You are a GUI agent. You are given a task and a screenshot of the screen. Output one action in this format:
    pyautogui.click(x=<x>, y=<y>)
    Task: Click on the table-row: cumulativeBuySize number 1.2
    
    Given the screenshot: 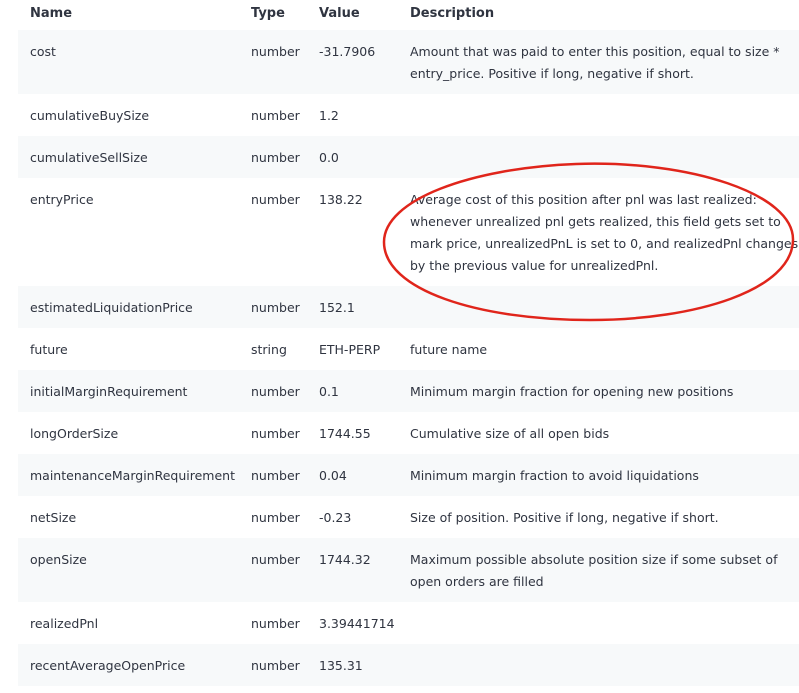 What is the action you would take?
    pyautogui.click(x=408, y=115)
    